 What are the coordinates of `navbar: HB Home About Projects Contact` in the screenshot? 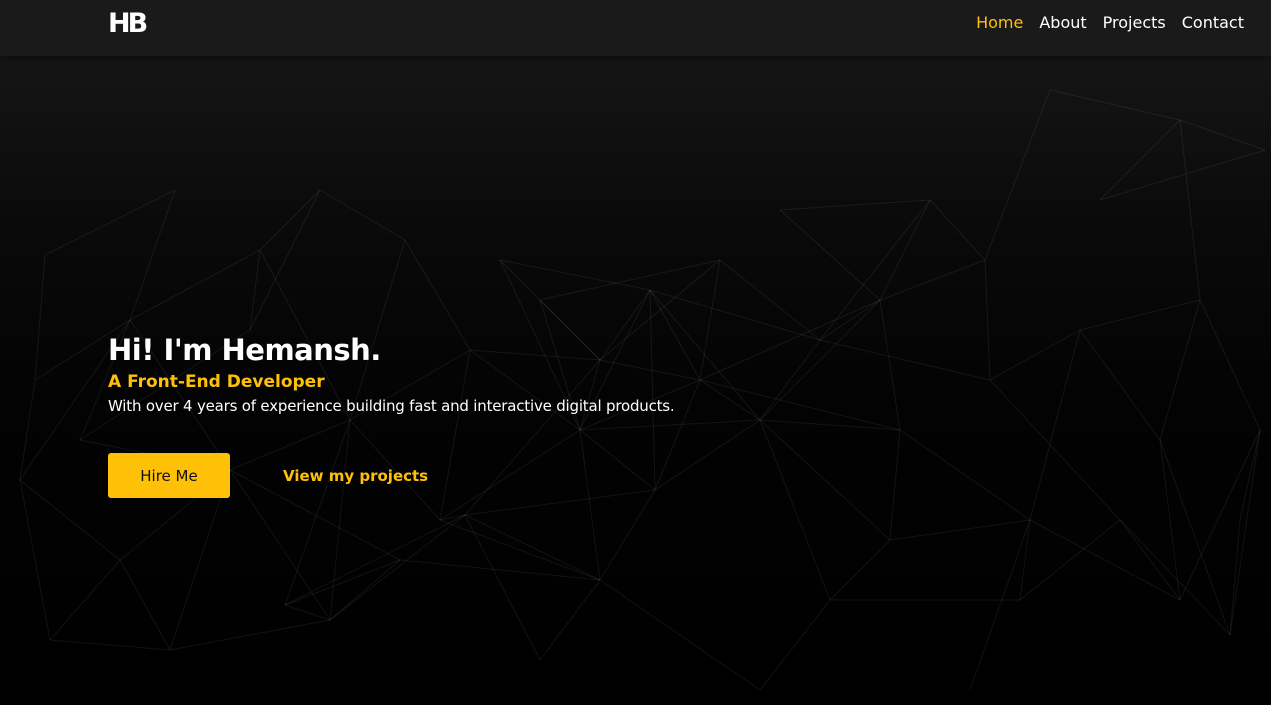 It's located at (635, 28).